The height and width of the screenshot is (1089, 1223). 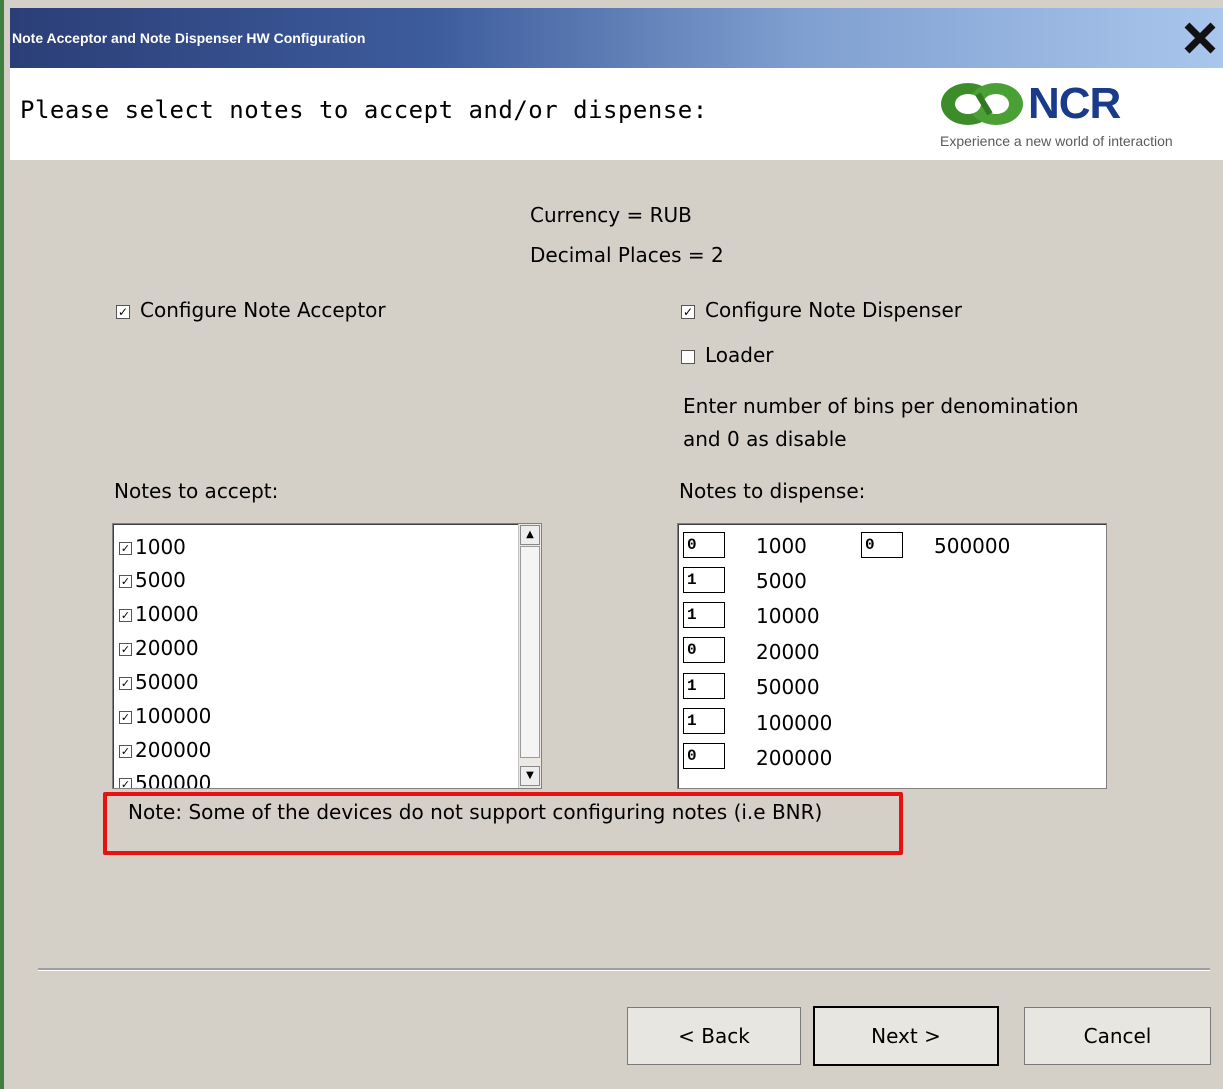 What do you see at coordinates (688, 356) in the screenshot?
I see `checkbox-unchecked-icon` at bounding box center [688, 356].